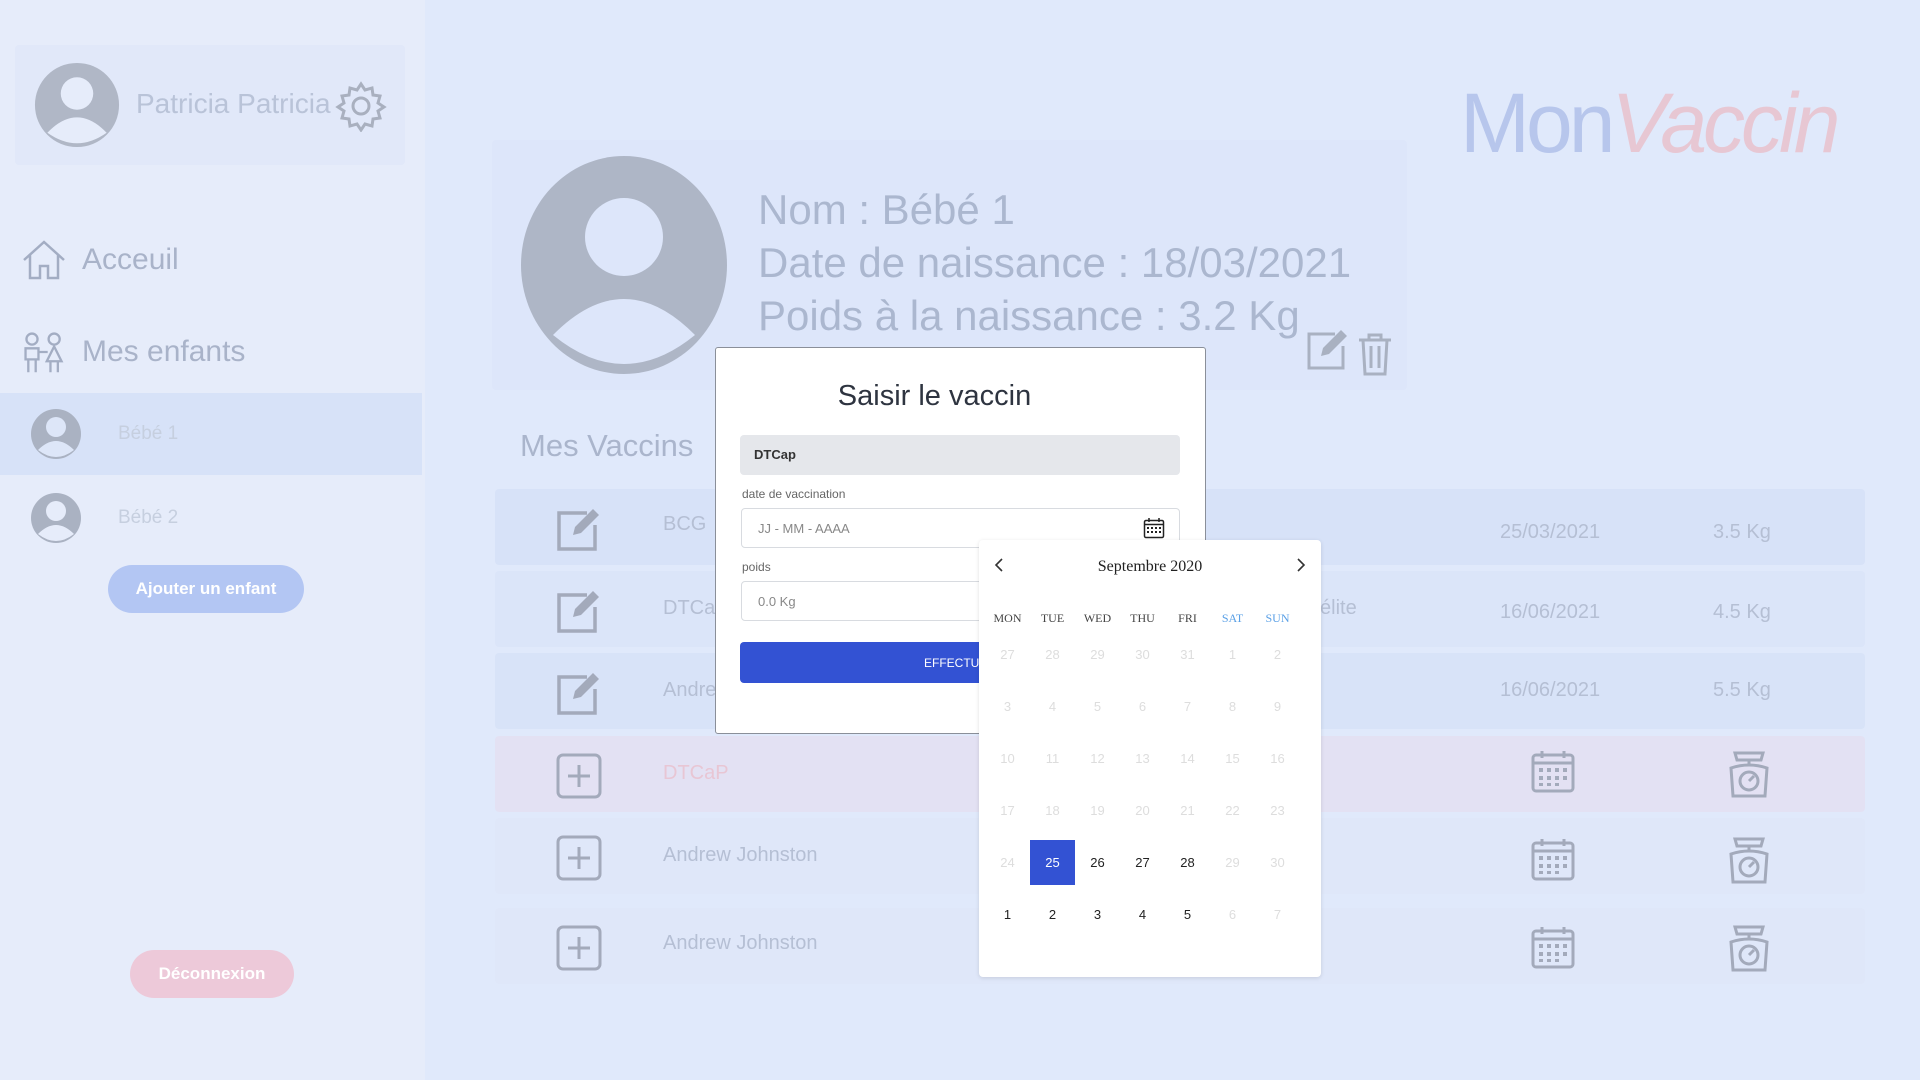  I want to click on child-name: Bébé 1, so click(148, 433).